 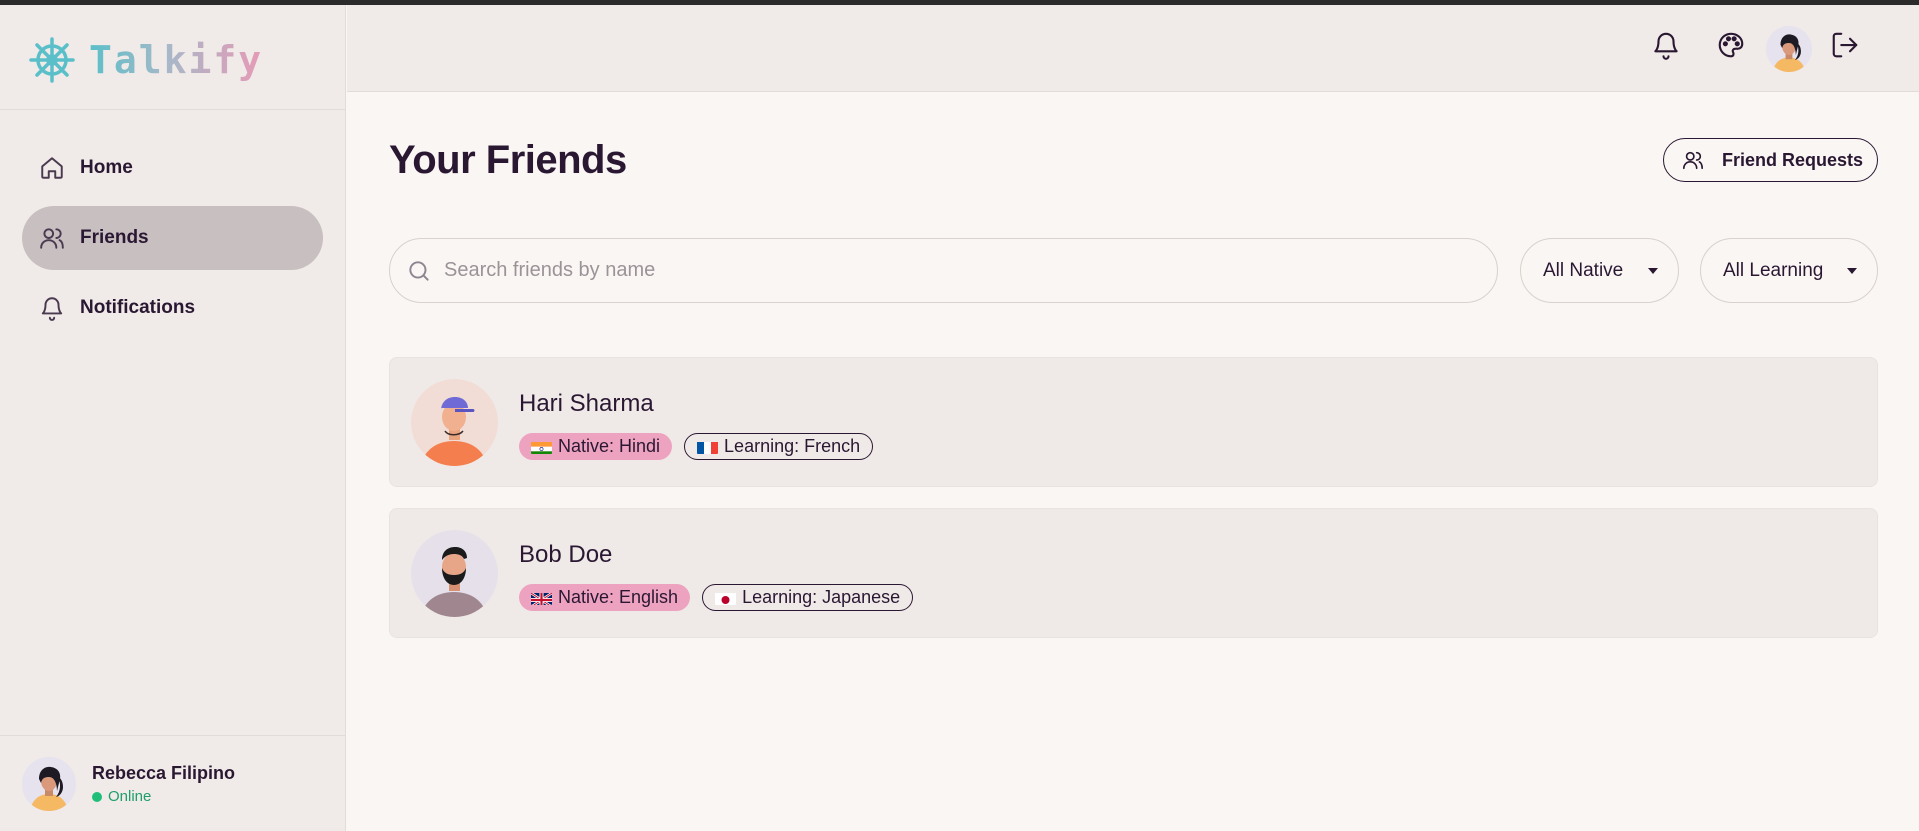 I want to click on uk-flag-icon, so click(x=541, y=598).